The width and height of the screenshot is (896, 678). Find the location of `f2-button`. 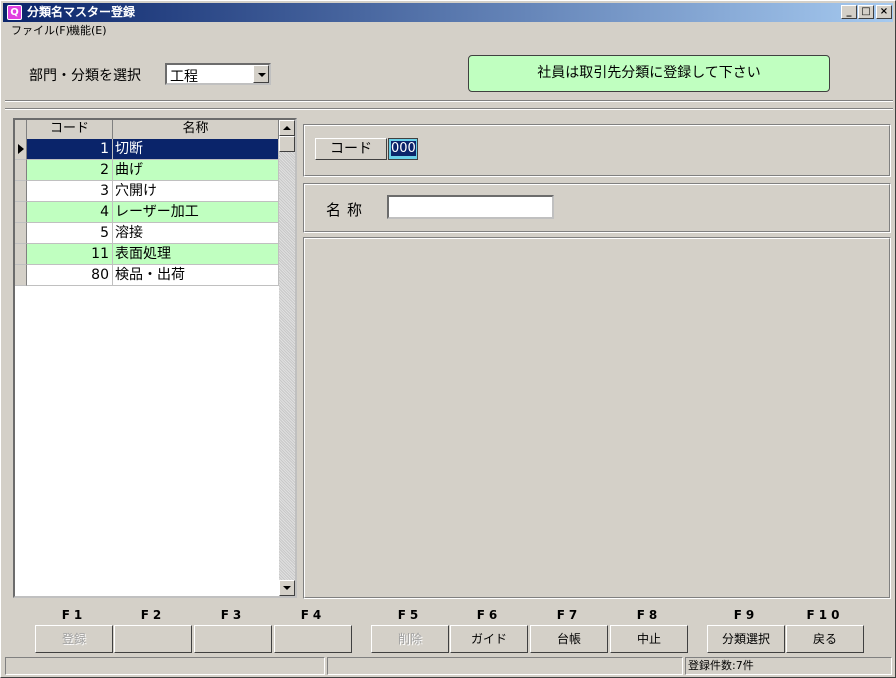

f2-button is located at coordinates (153, 639).